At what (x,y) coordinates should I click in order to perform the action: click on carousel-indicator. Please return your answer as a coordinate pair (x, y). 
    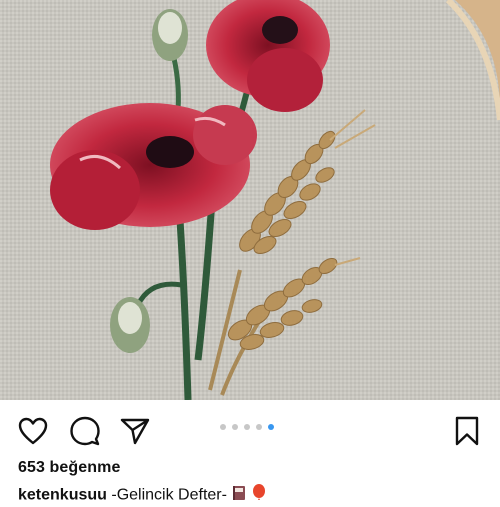
    Looking at the image, I should click on (247, 427).